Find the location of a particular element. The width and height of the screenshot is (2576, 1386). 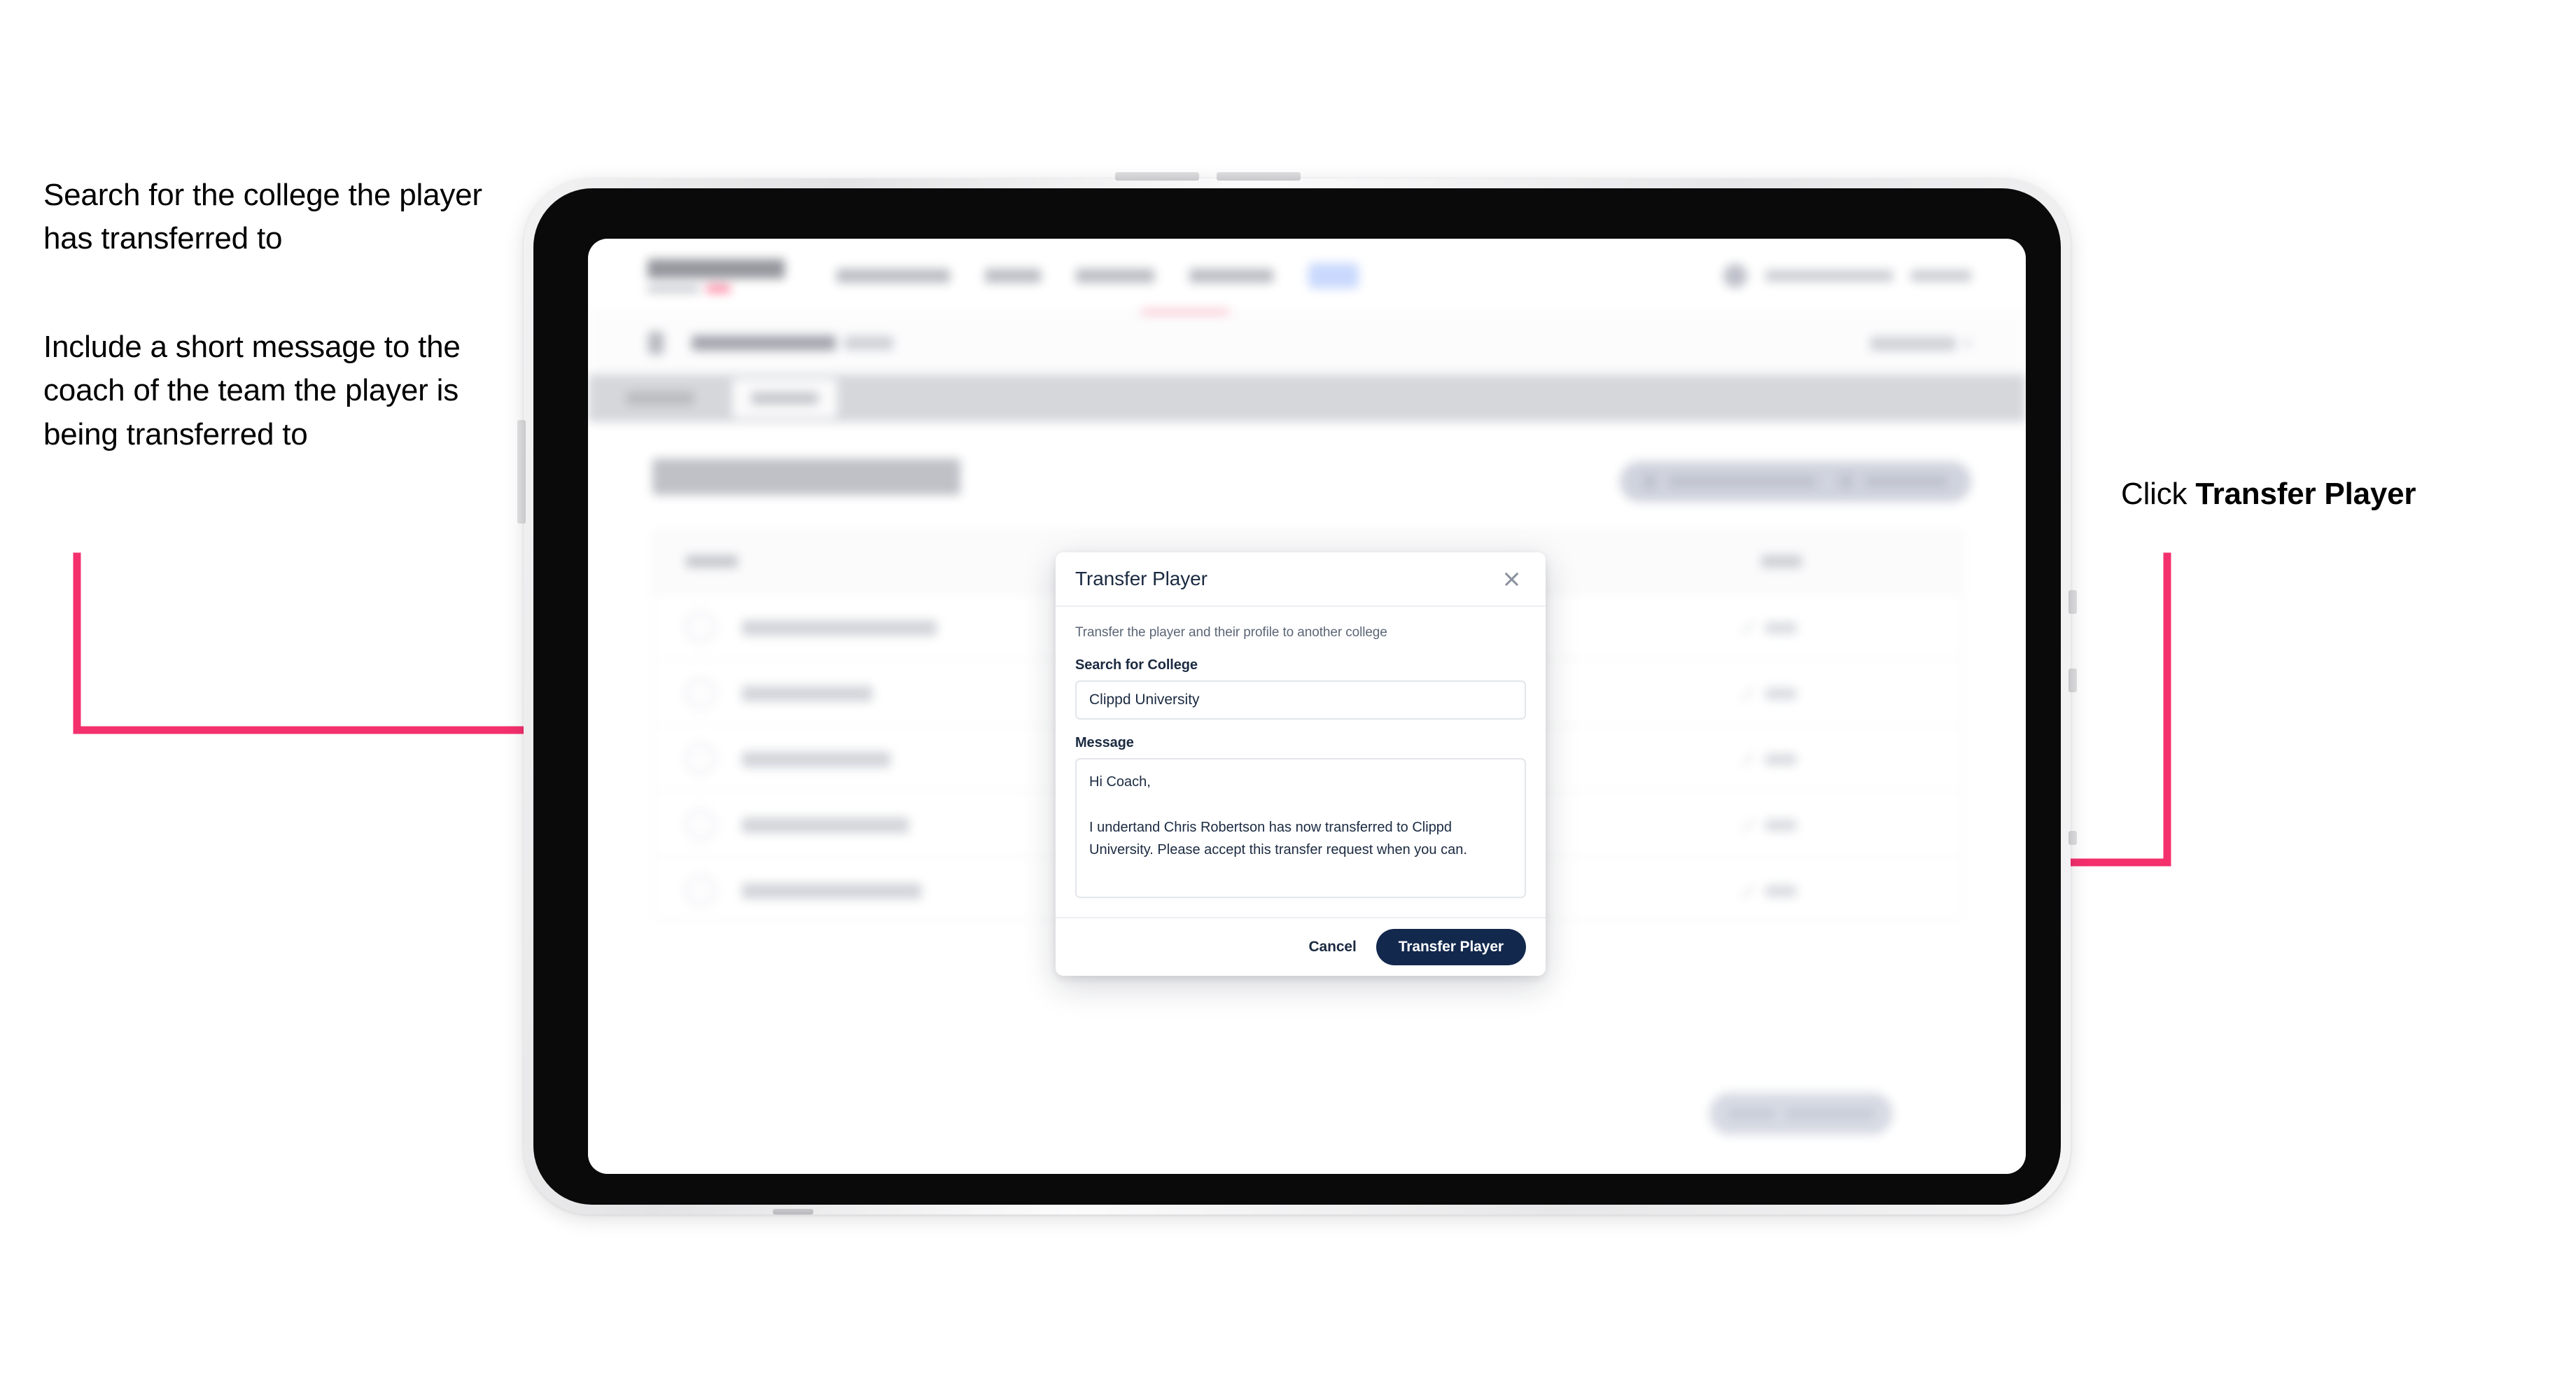

nav-item-analytics is located at coordinates (1231, 276).